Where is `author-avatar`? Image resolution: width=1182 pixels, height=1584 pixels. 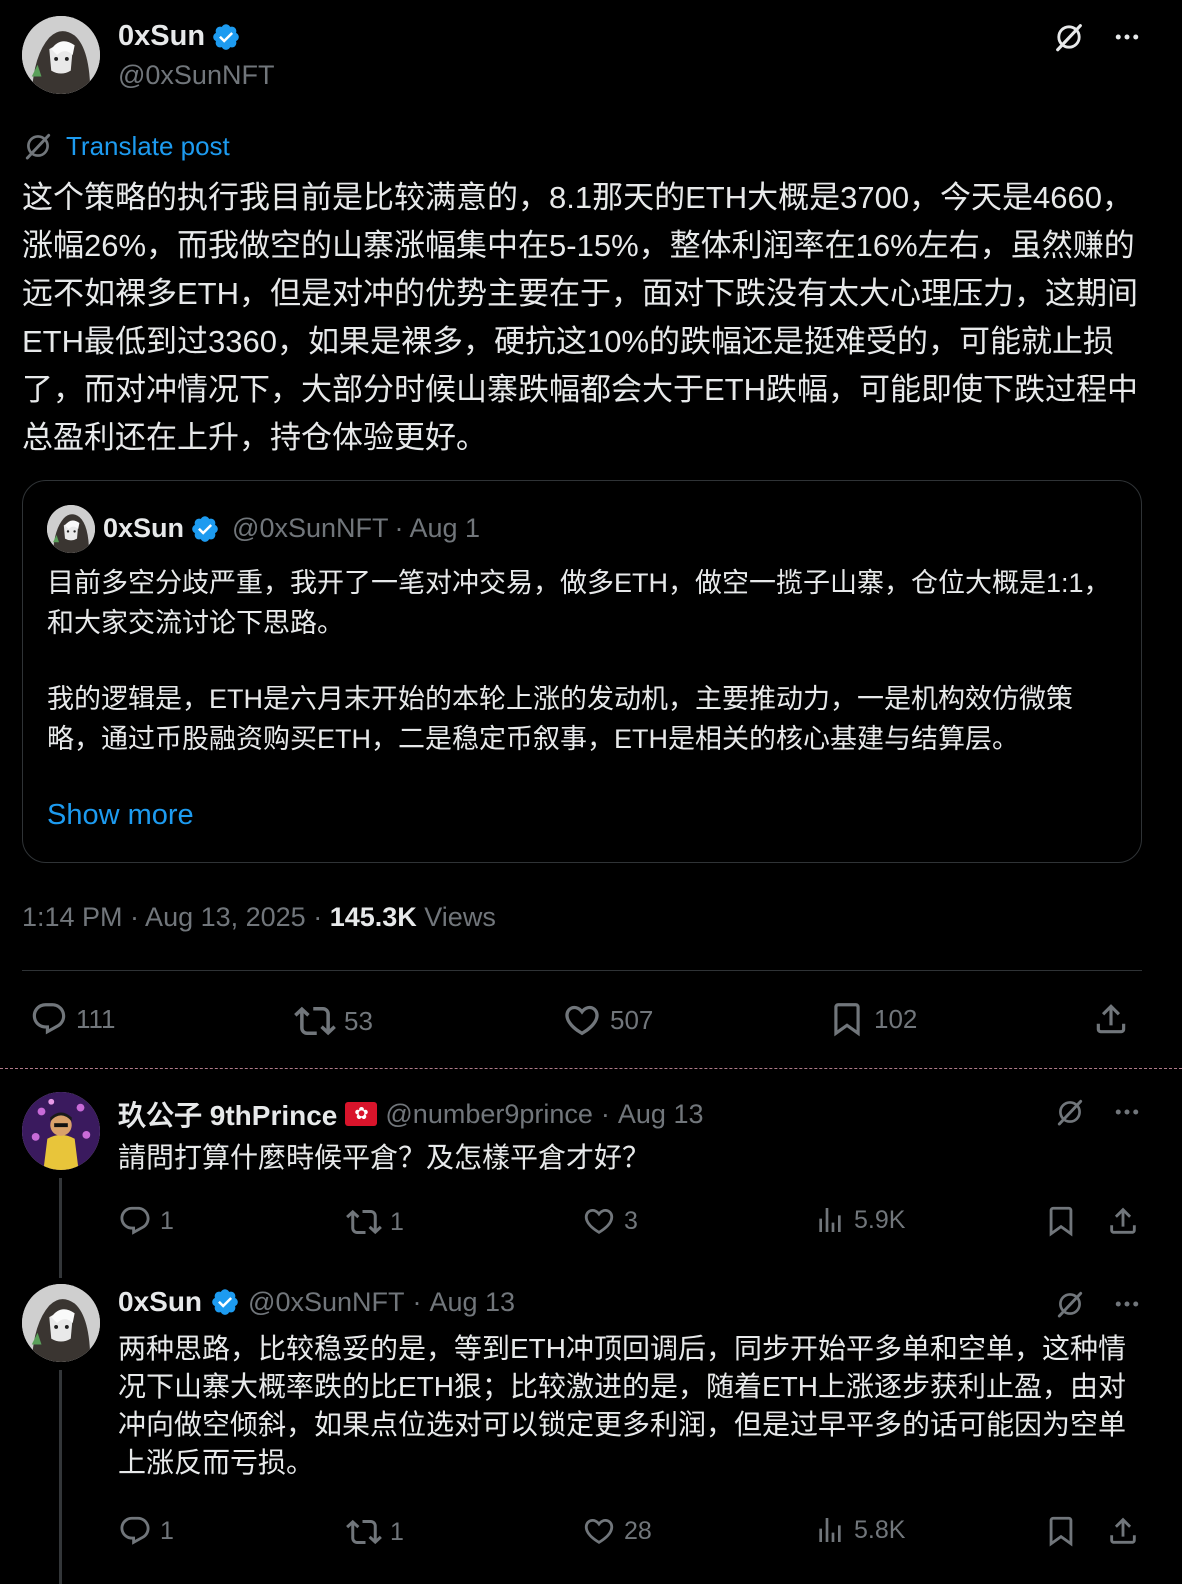
author-avatar is located at coordinates (61, 55).